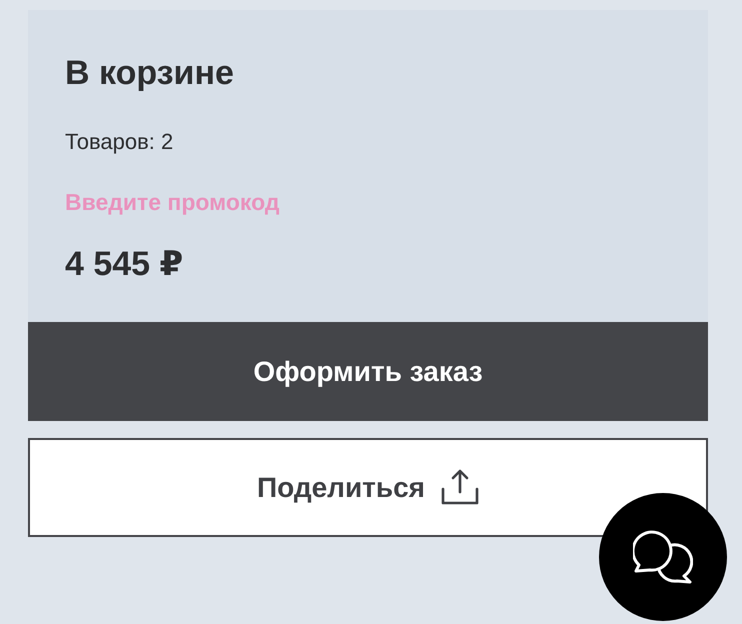  Describe the element at coordinates (149, 73) in the screenshot. I see `cart-title: В корзине` at that location.